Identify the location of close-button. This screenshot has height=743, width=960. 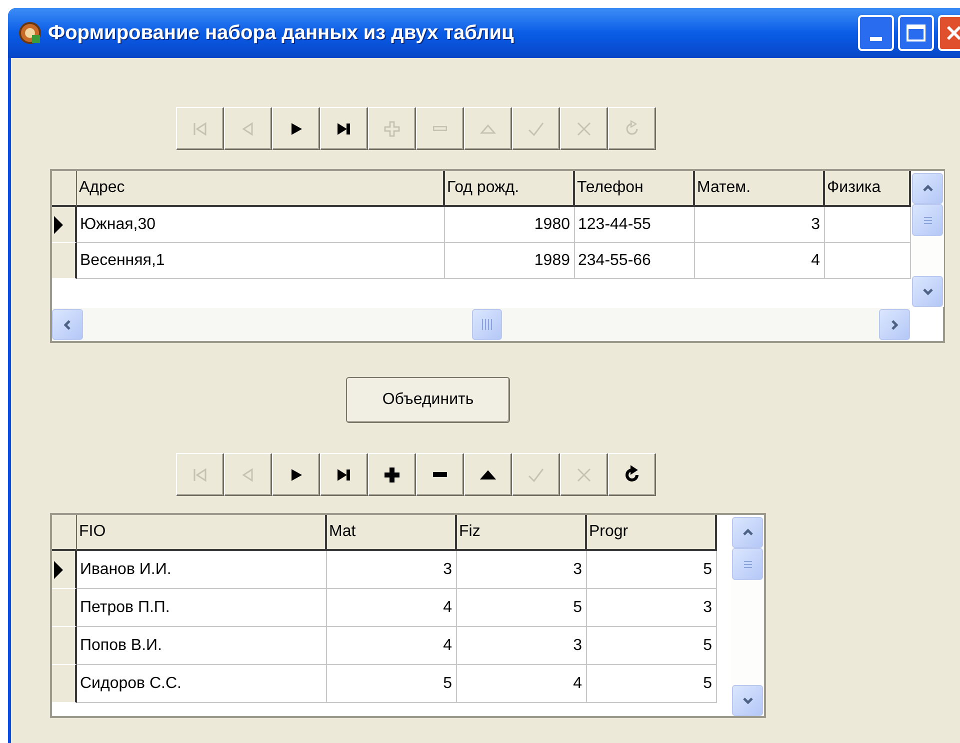
(949, 33).